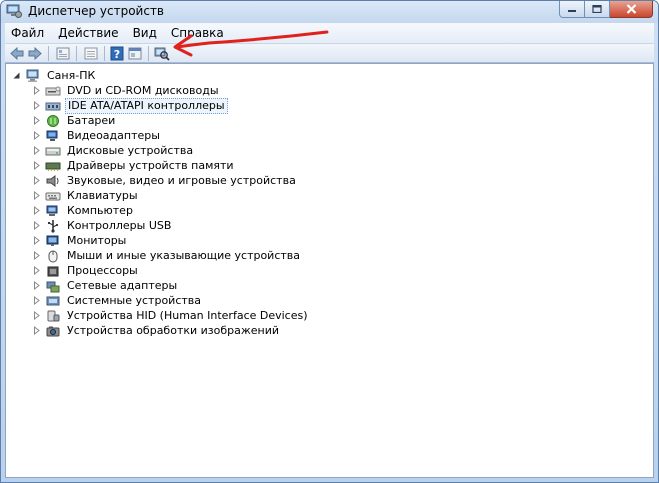  Describe the element at coordinates (53, 120) in the screenshot. I see `battery-icon` at that location.